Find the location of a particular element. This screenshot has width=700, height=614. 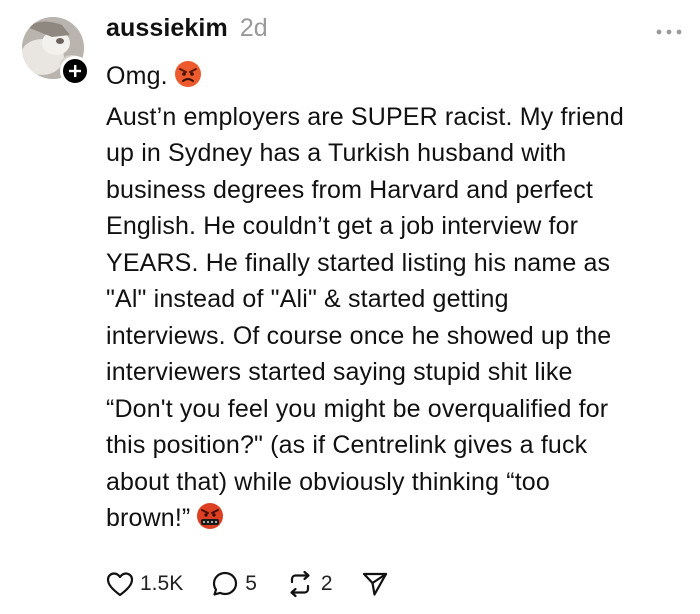

reply-button: 5 is located at coordinates (234, 584).